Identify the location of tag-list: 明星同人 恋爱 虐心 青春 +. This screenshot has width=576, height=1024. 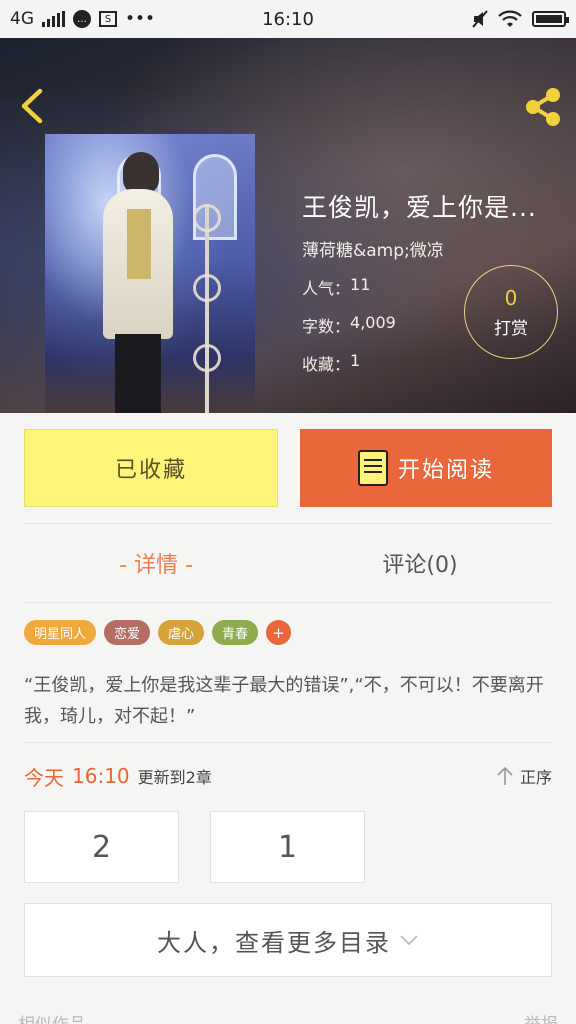
(158, 632).